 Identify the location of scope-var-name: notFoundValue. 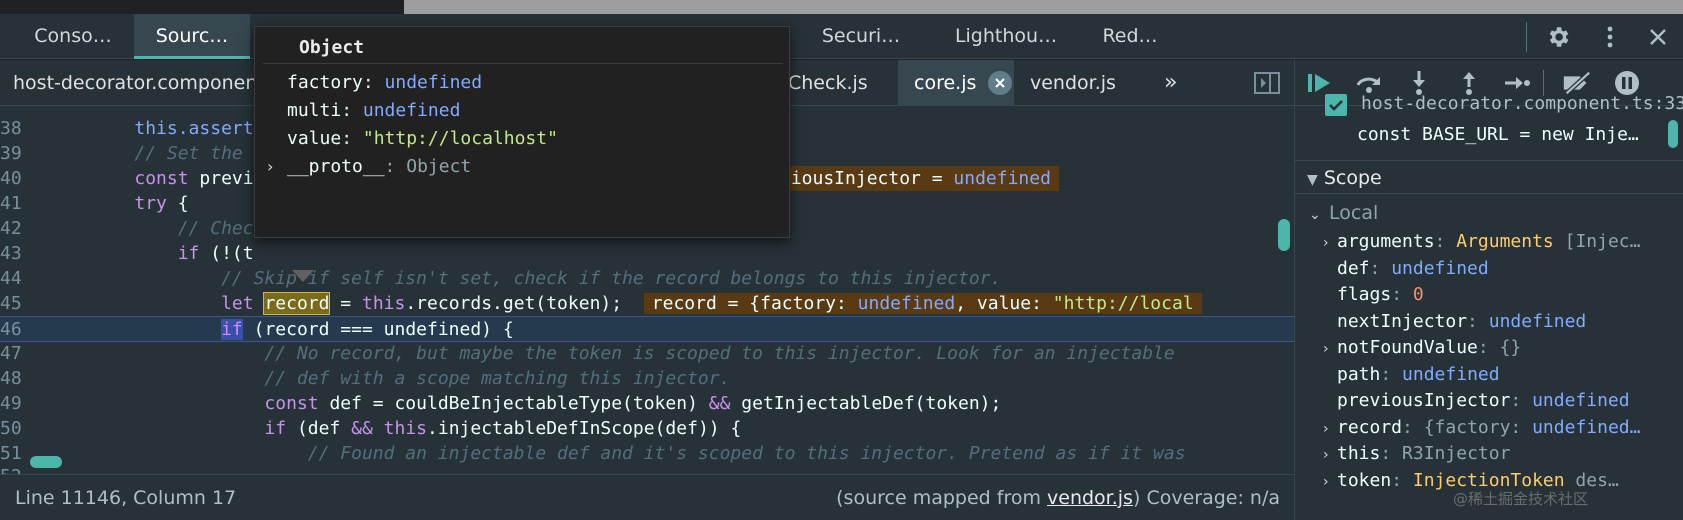
(1407, 347).